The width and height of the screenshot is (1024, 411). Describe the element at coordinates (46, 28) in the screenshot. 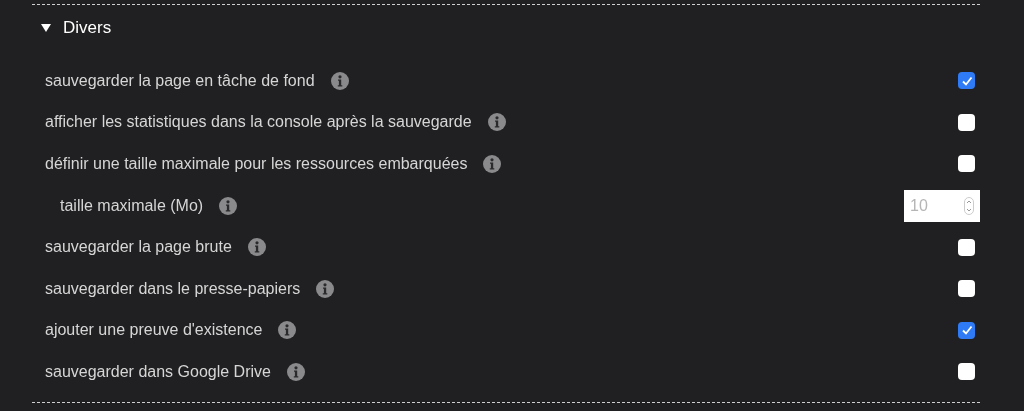

I see `disclosure-triangle-icon` at that location.